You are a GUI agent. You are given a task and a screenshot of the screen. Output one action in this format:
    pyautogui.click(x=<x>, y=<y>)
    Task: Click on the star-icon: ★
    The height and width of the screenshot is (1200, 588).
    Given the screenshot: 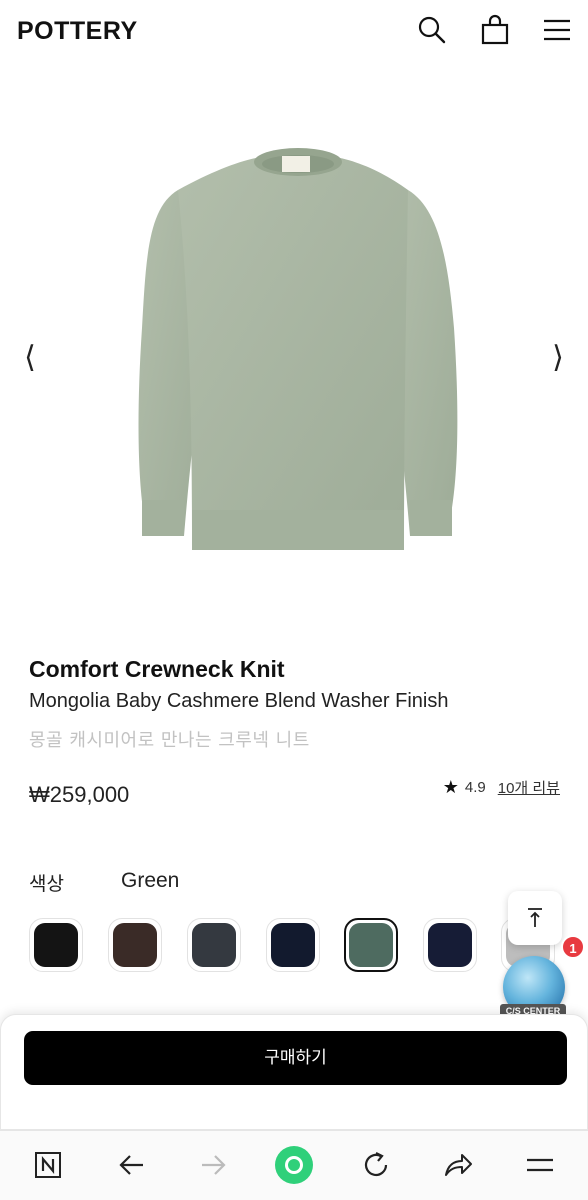 What is the action you would take?
    pyautogui.click(x=450, y=787)
    